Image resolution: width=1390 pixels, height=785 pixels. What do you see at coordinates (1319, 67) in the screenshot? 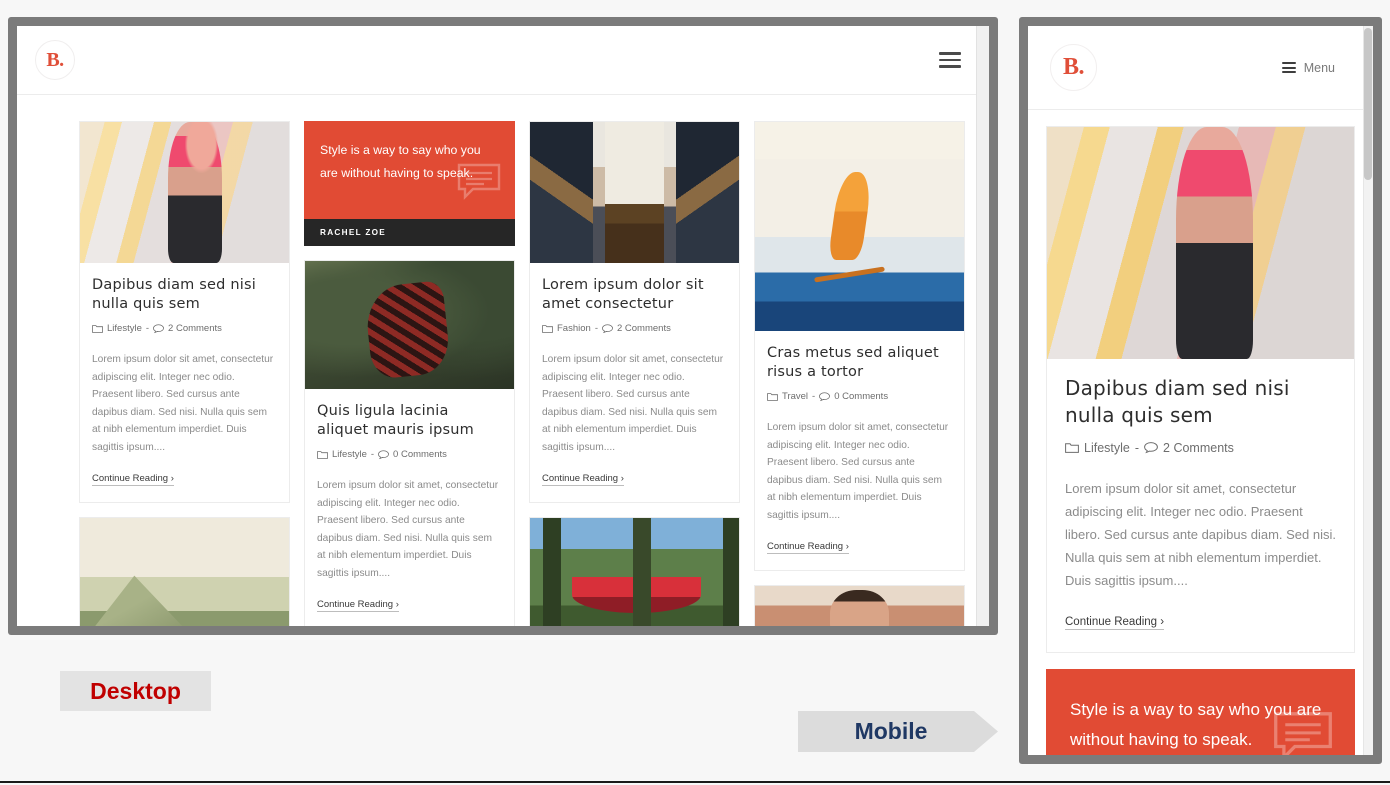
I see `mobile-menu-label: Menu` at bounding box center [1319, 67].